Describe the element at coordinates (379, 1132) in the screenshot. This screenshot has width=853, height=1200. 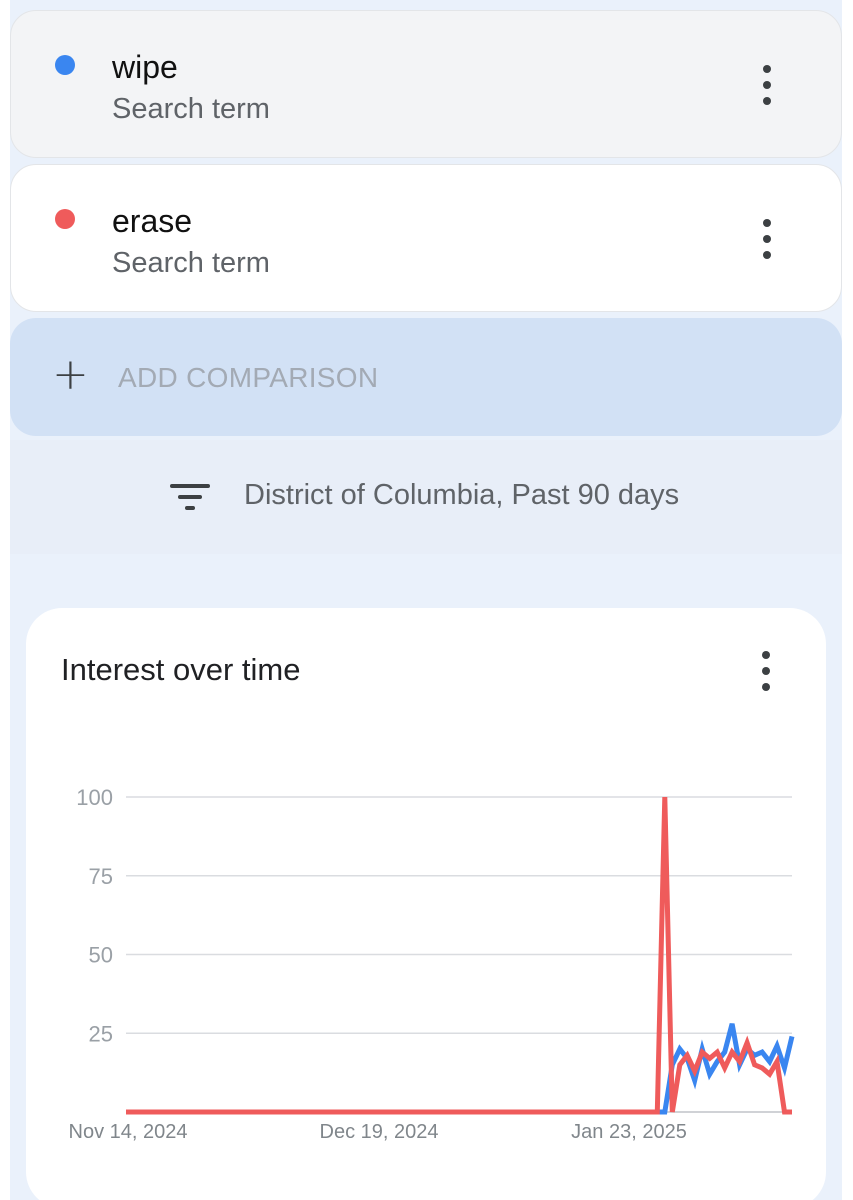
I see `x-tick-label: Dec 19, 2024` at that location.